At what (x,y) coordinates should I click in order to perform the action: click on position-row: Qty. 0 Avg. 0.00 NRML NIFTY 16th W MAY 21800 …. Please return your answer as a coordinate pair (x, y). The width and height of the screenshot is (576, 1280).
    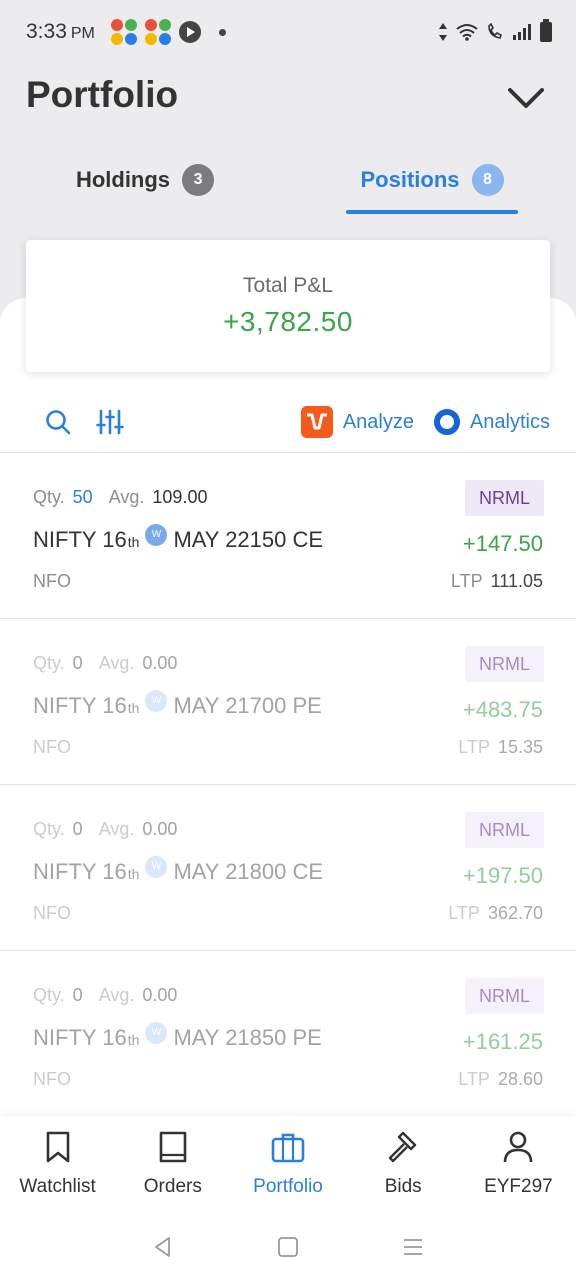
    Looking at the image, I should click on (288, 868).